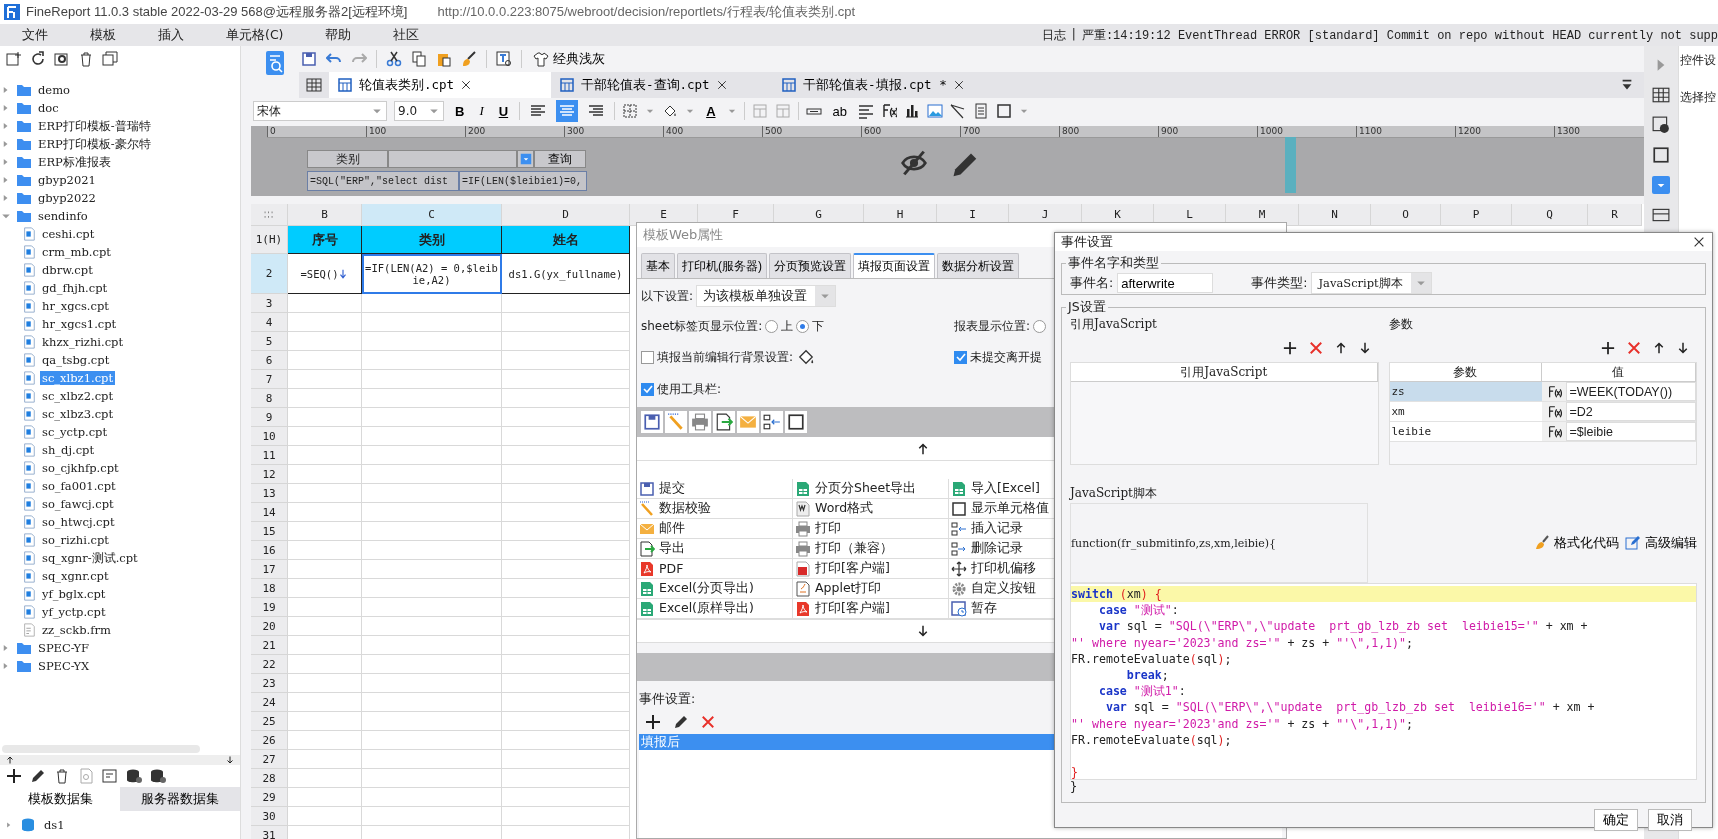  Describe the element at coordinates (269, 832) in the screenshot. I see `row-header: 31` at that location.